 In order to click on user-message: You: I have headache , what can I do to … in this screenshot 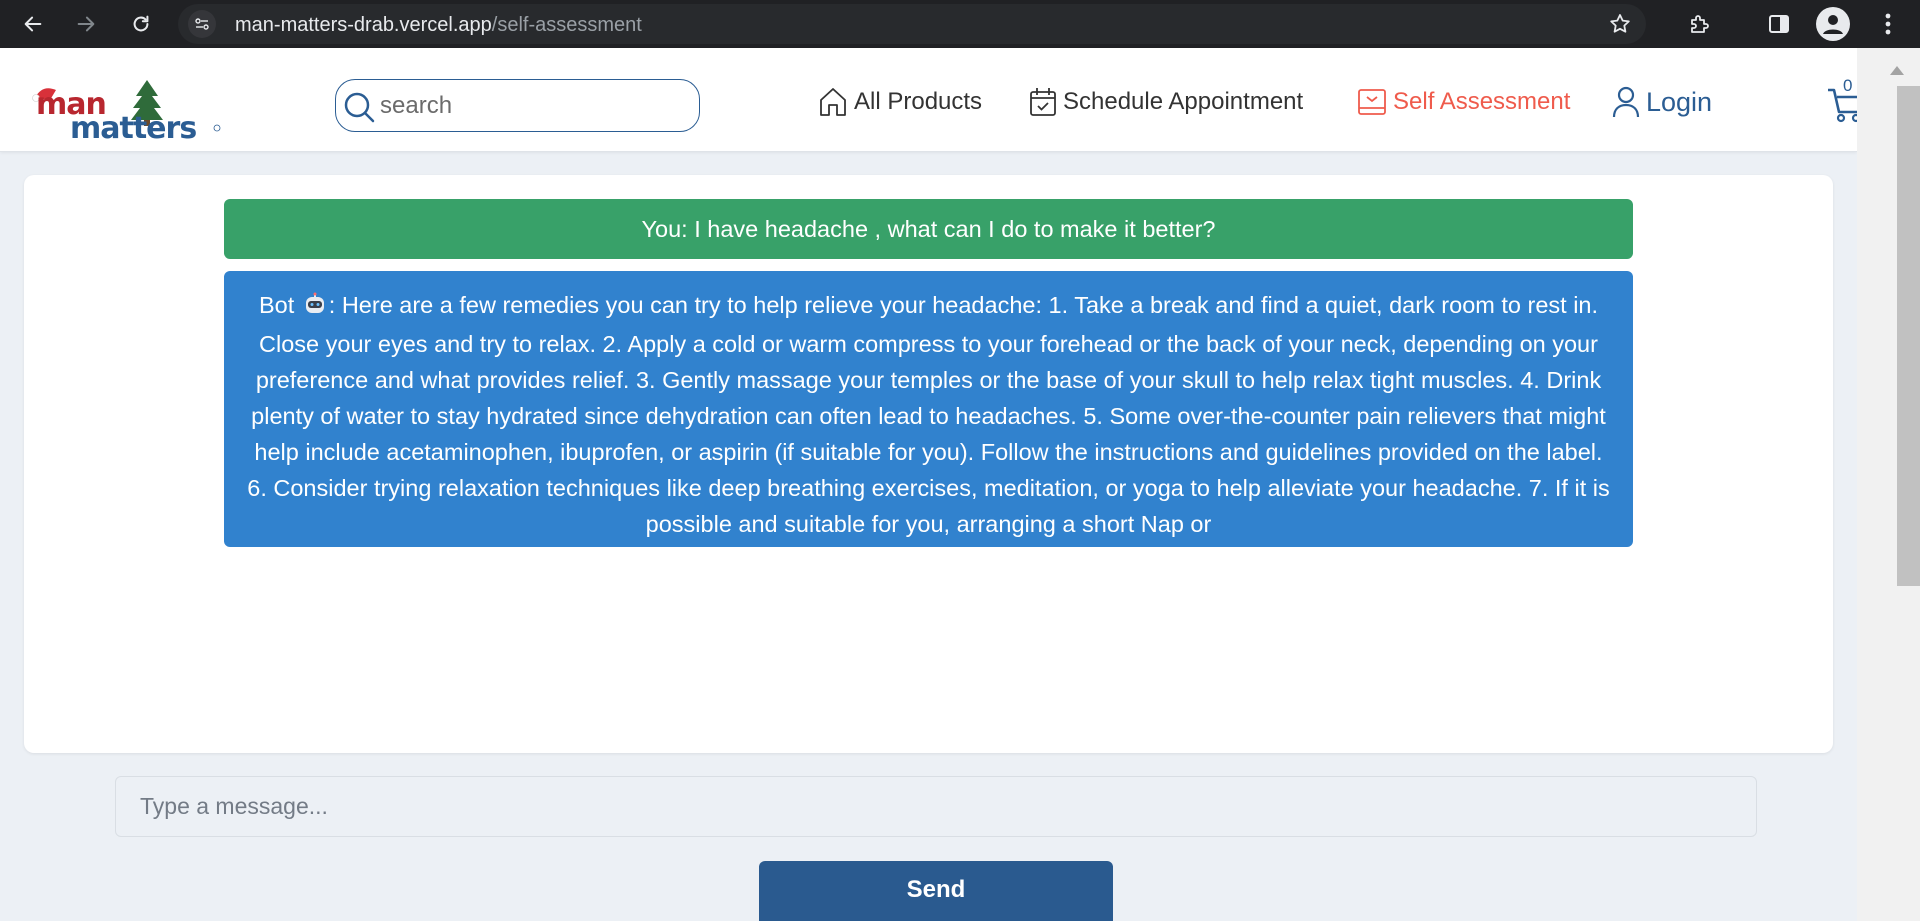, I will do `click(928, 229)`.